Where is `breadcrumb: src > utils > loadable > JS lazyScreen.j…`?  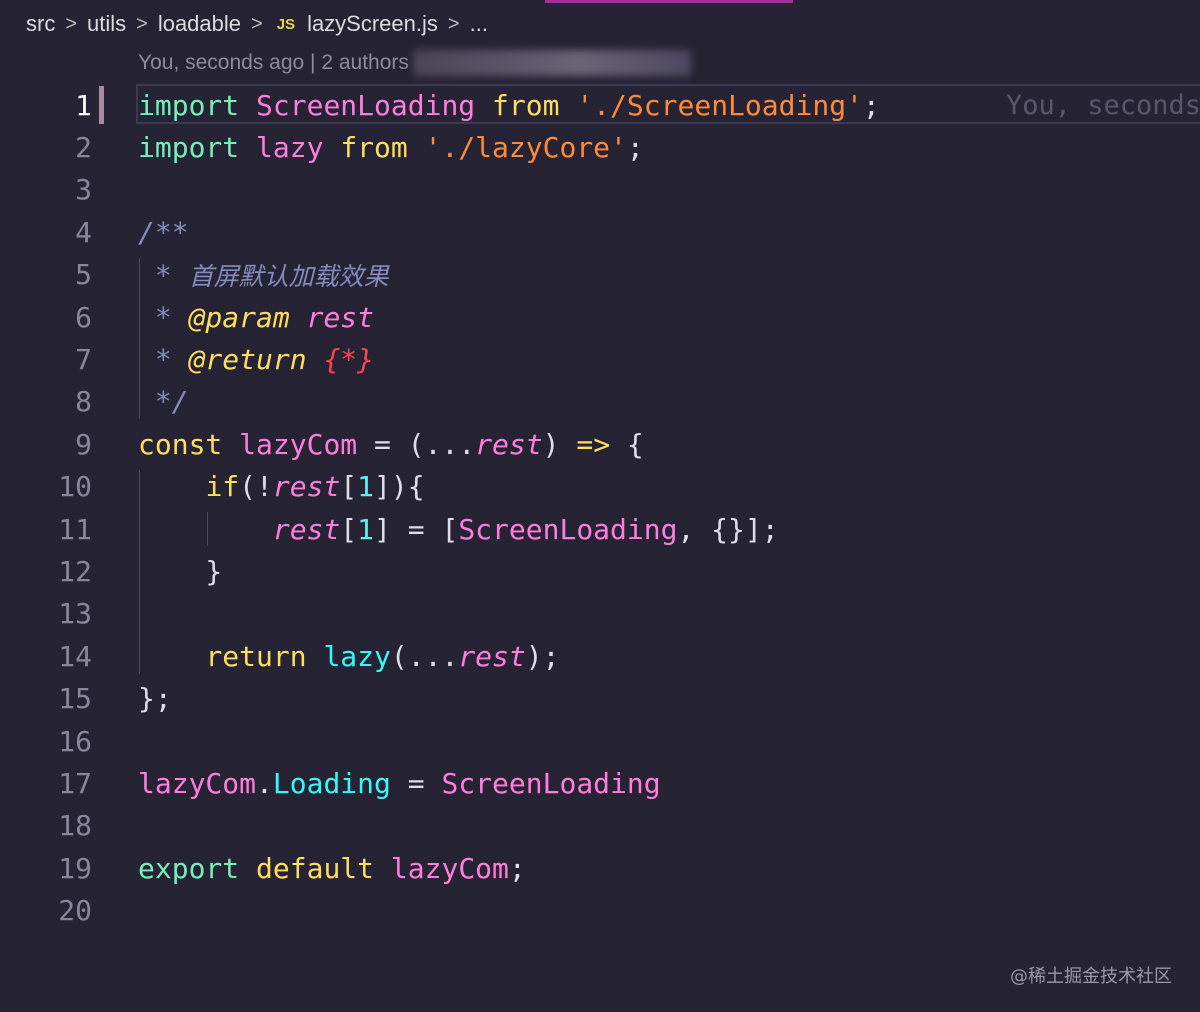
breadcrumb: src > utils > loadable > JS lazyScreen.j… is located at coordinates (257, 24).